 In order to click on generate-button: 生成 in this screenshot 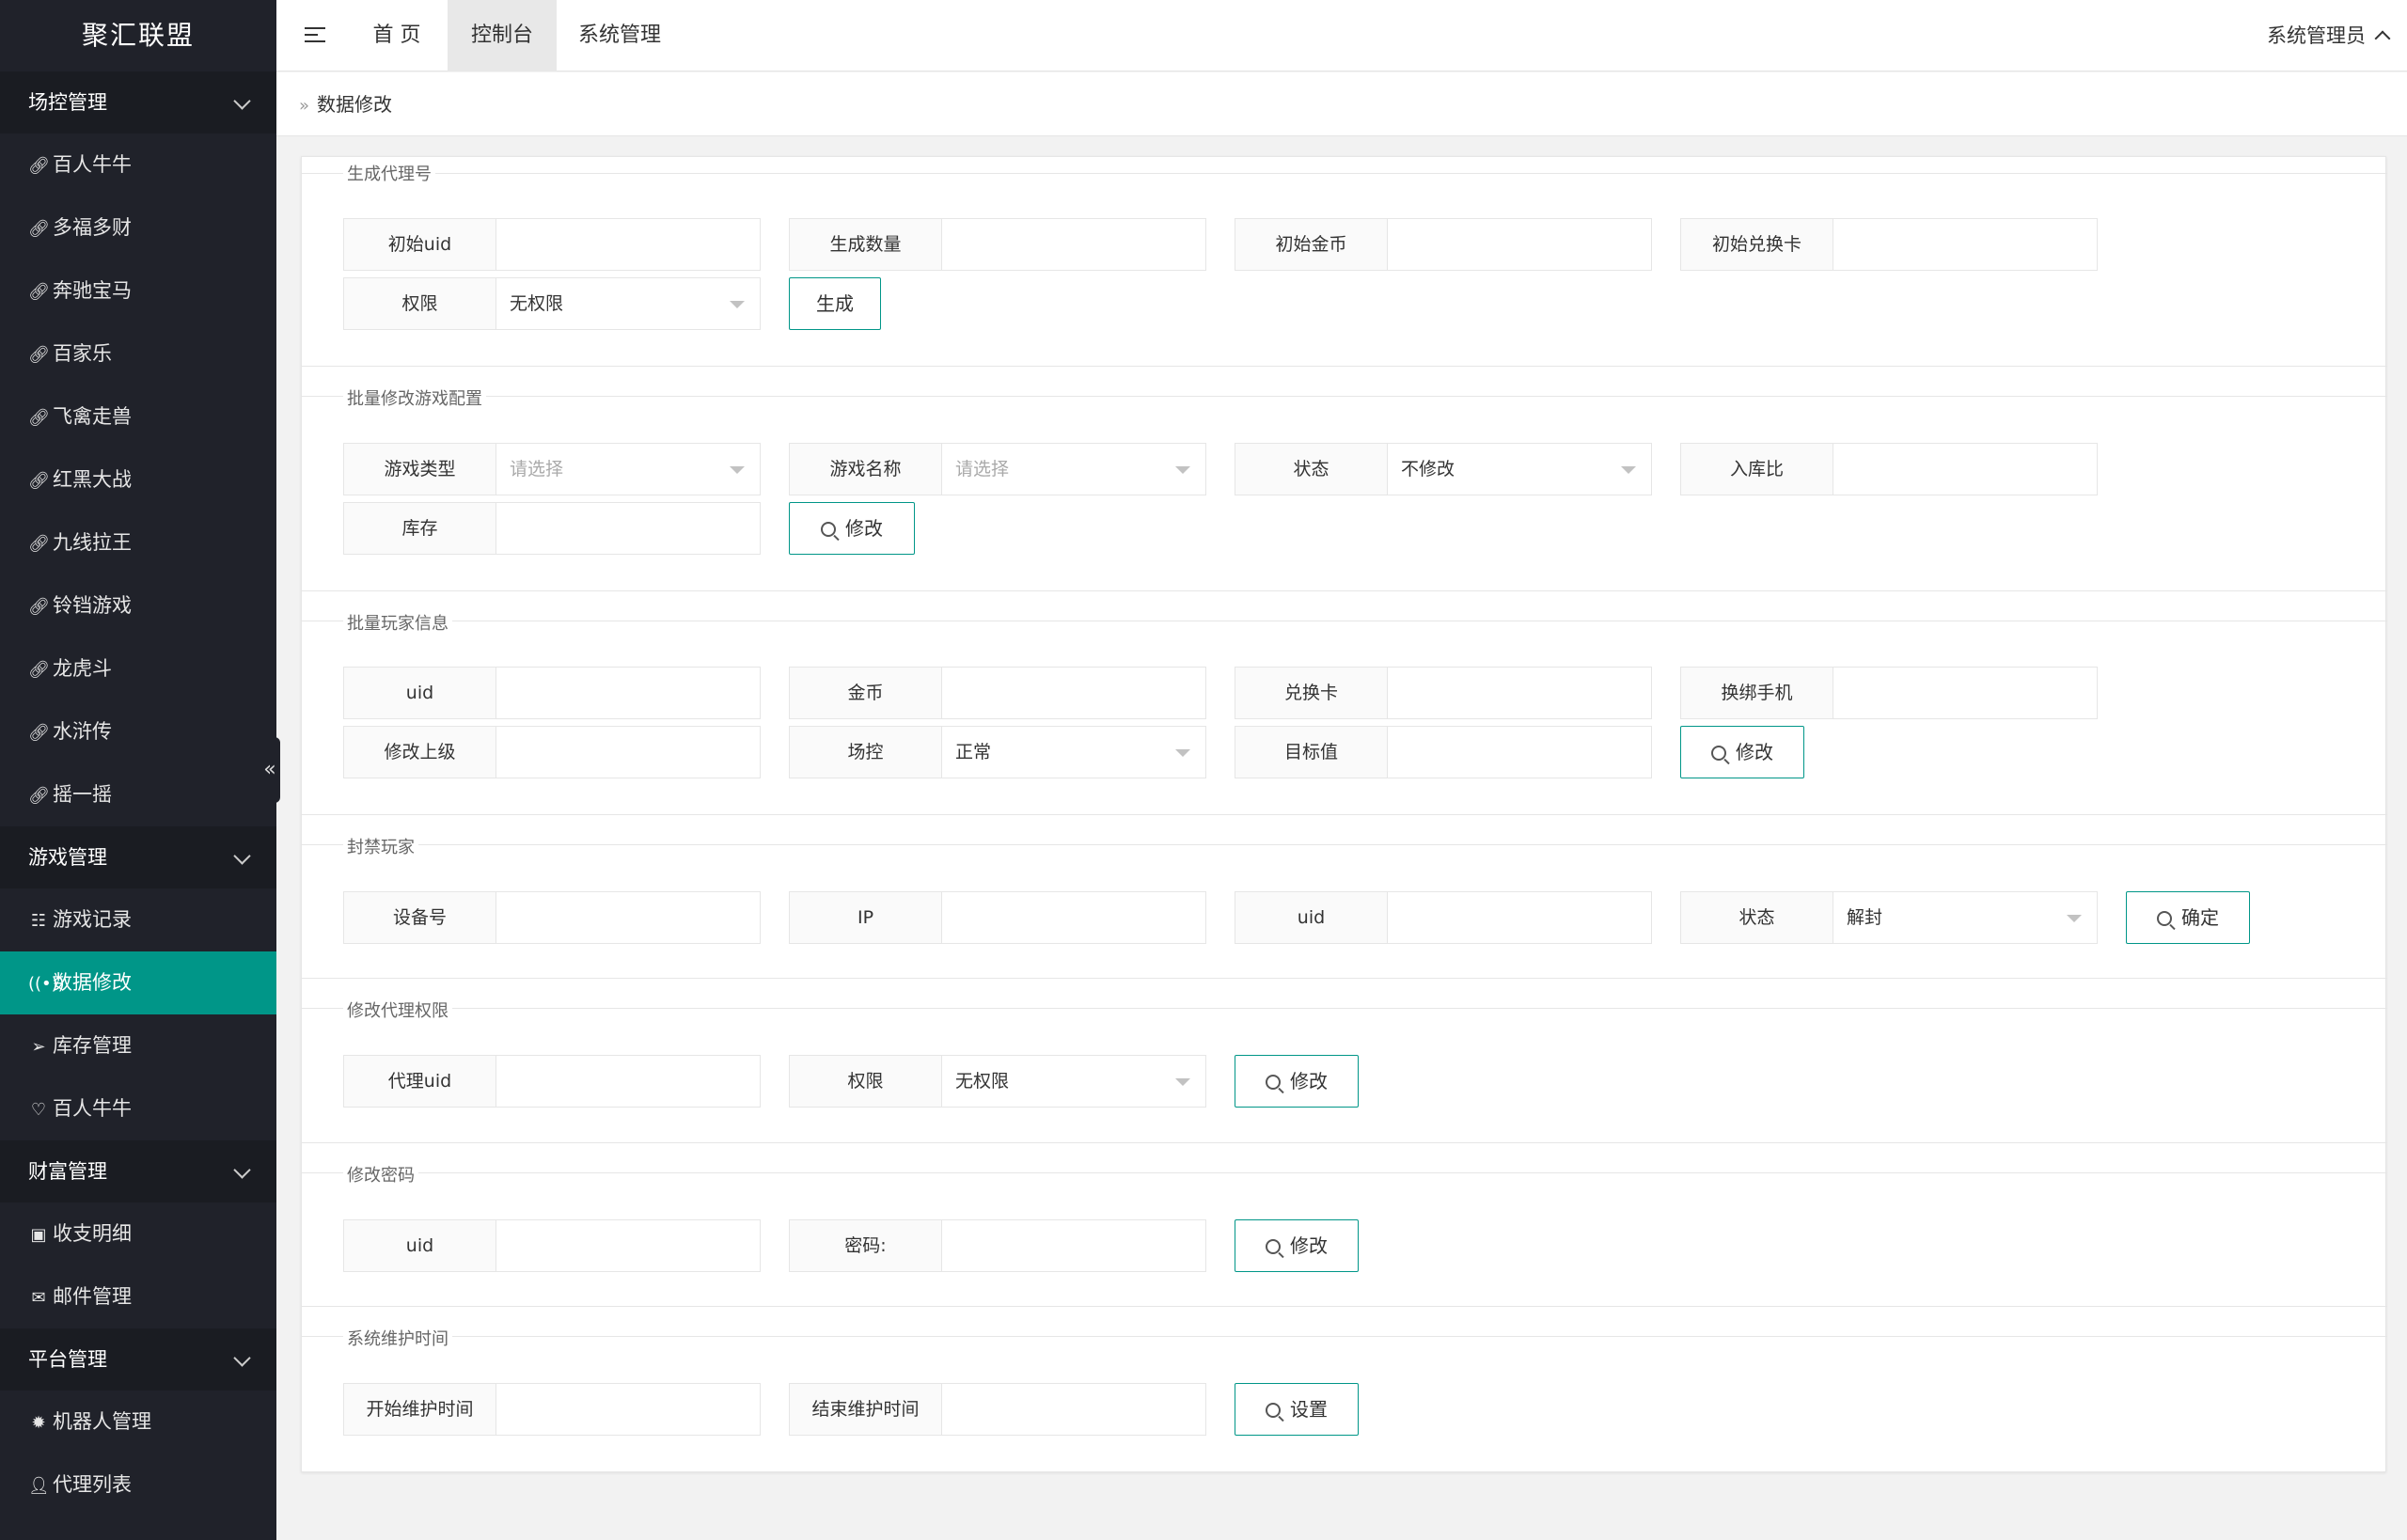, I will do `click(835, 303)`.